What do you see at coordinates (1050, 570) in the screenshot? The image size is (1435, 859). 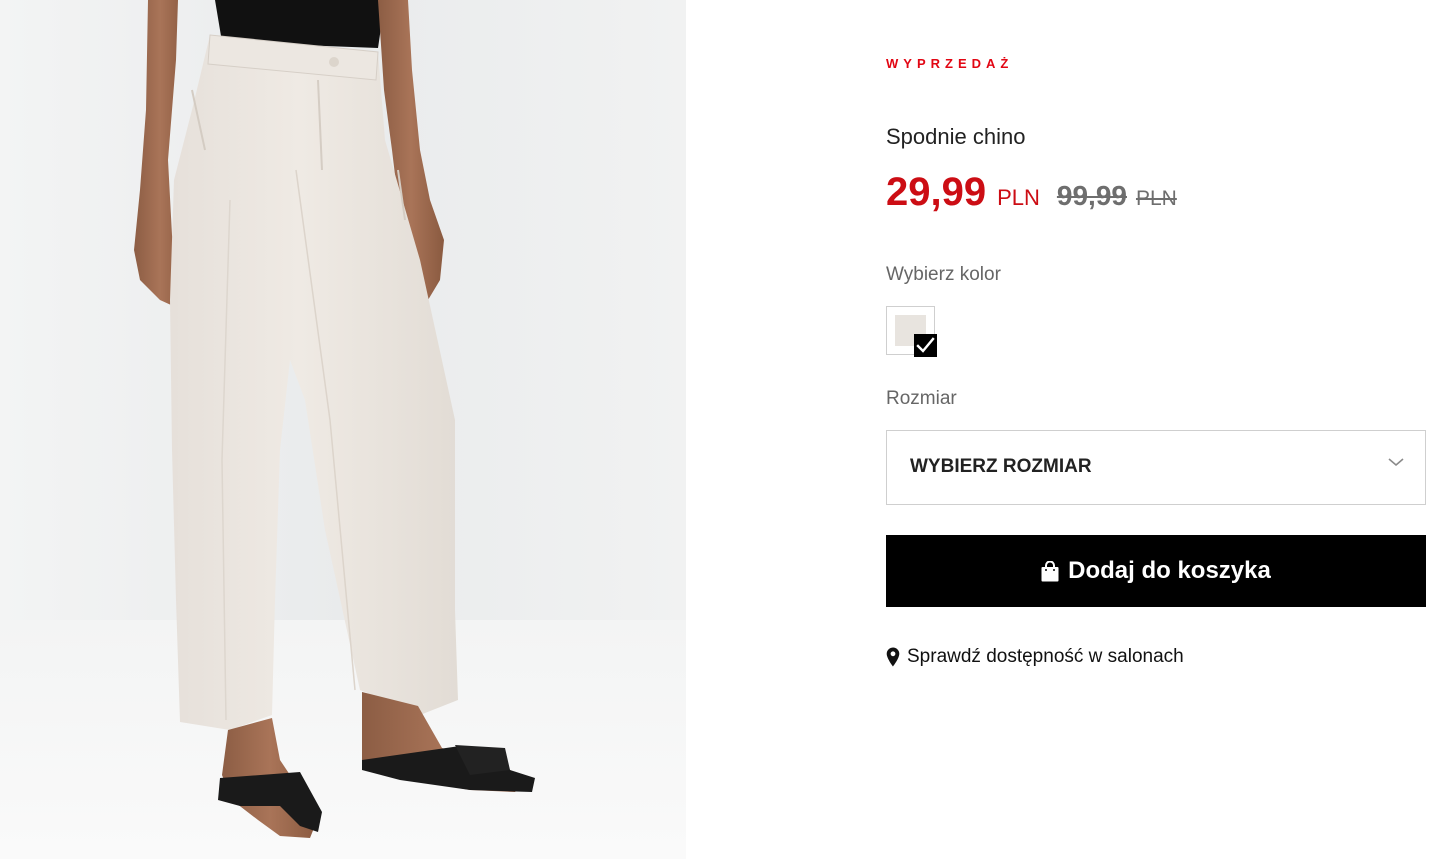 I see `shopping-bag-icon` at bounding box center [1050, 570].